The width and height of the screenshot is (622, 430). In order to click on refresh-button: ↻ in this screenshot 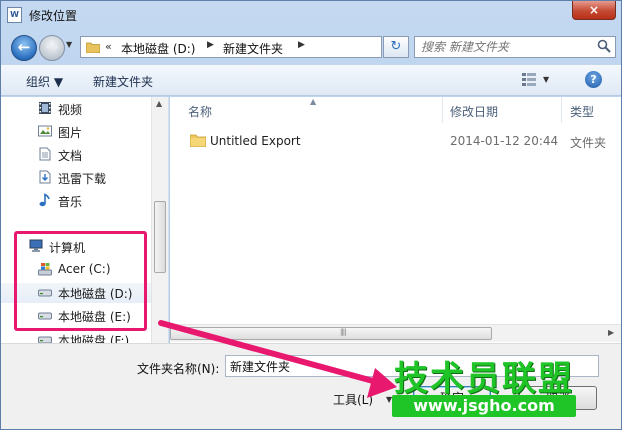, I will do `click(396, 47)`.